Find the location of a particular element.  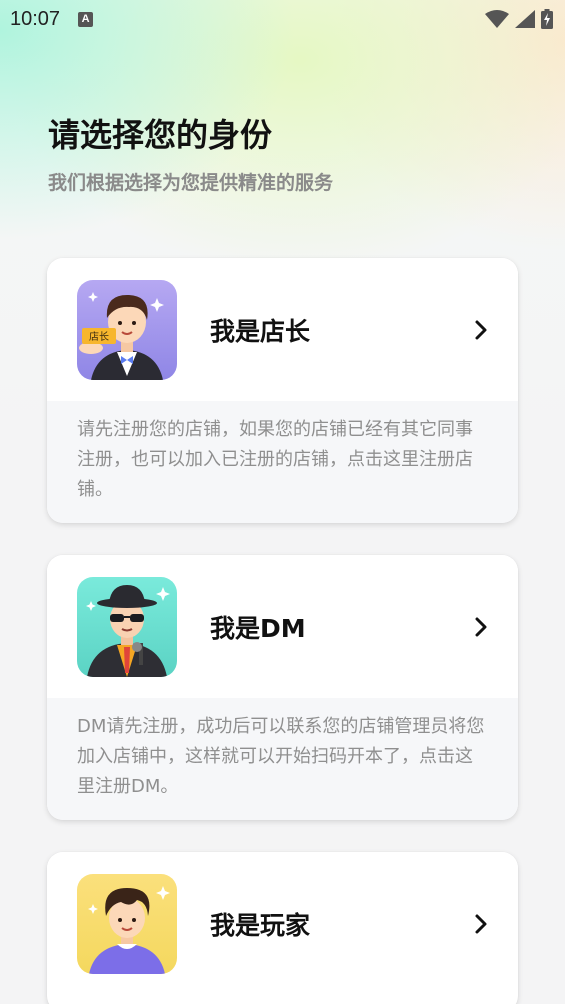

role-card-player: 我是玩家 is located at coordinates (282, 928).